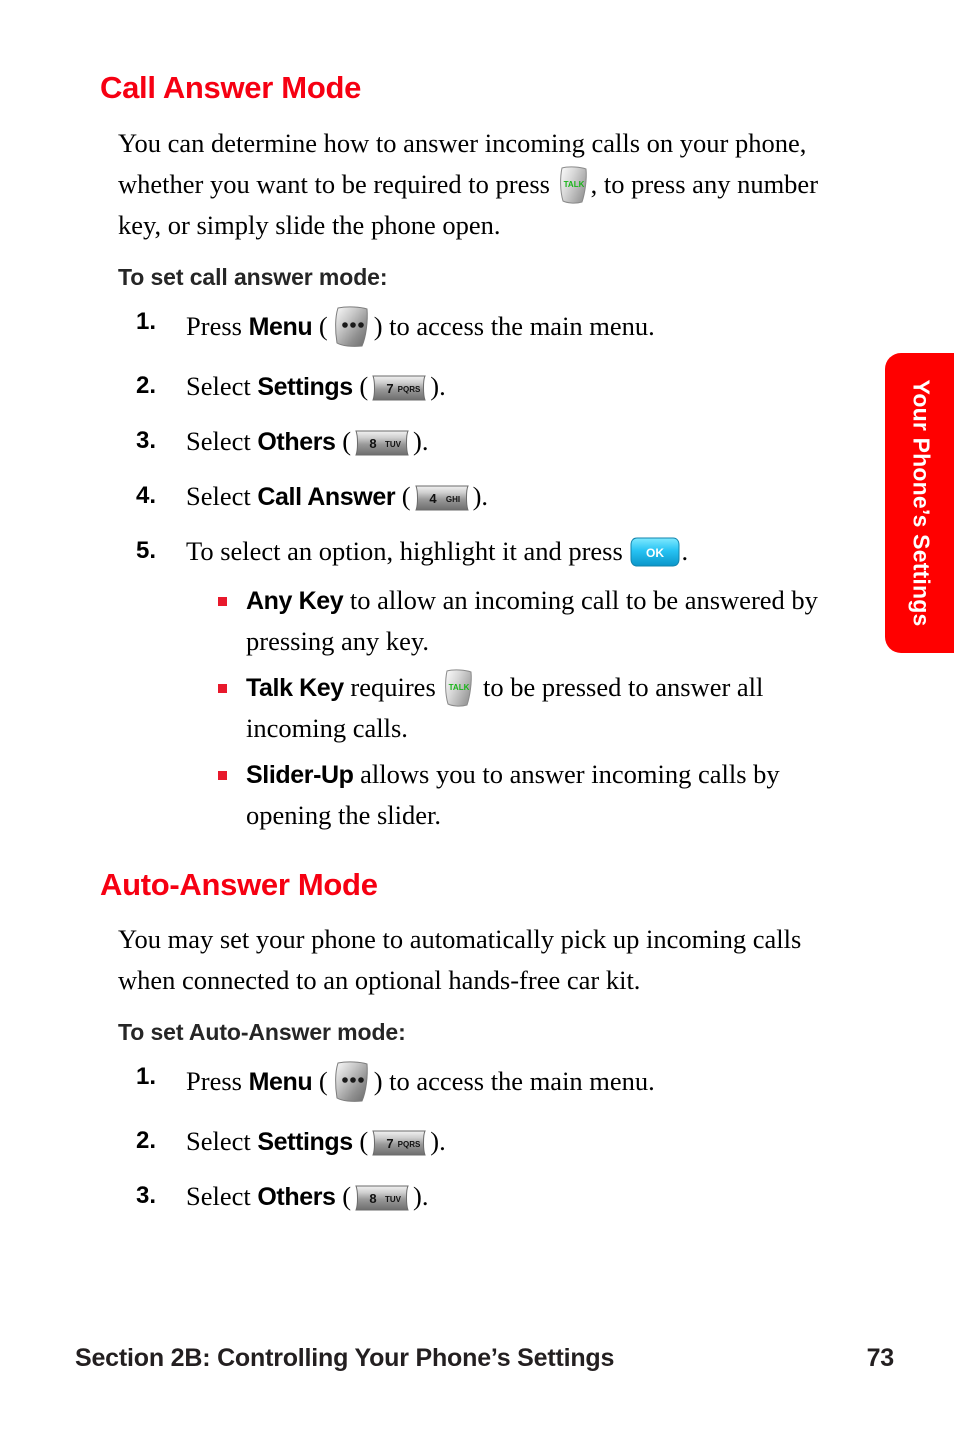  Describe the element at coordinates (146, 495) in the screenshot. I see `step-number: 4.` at that location.